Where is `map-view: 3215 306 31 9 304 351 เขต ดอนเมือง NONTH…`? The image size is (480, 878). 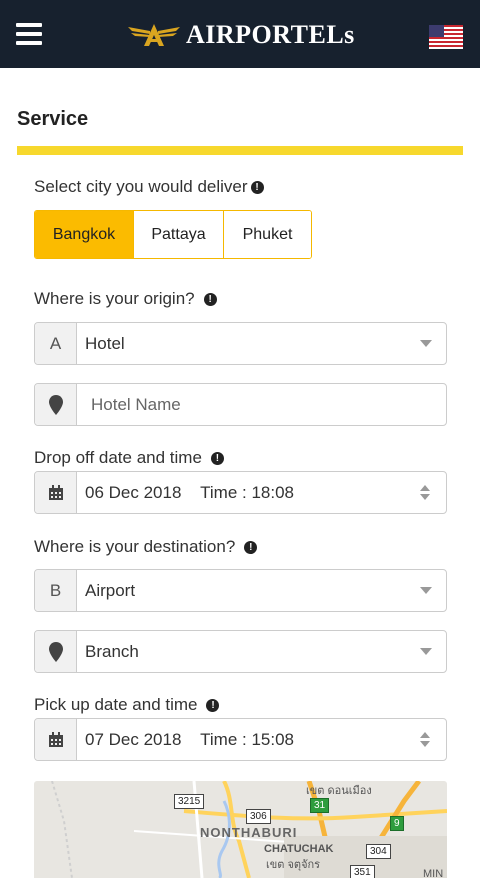
map-view: 3215 306 31 9 304 351 เขต ดอนเมือง NONTH… is located at coordinates (240, 829).